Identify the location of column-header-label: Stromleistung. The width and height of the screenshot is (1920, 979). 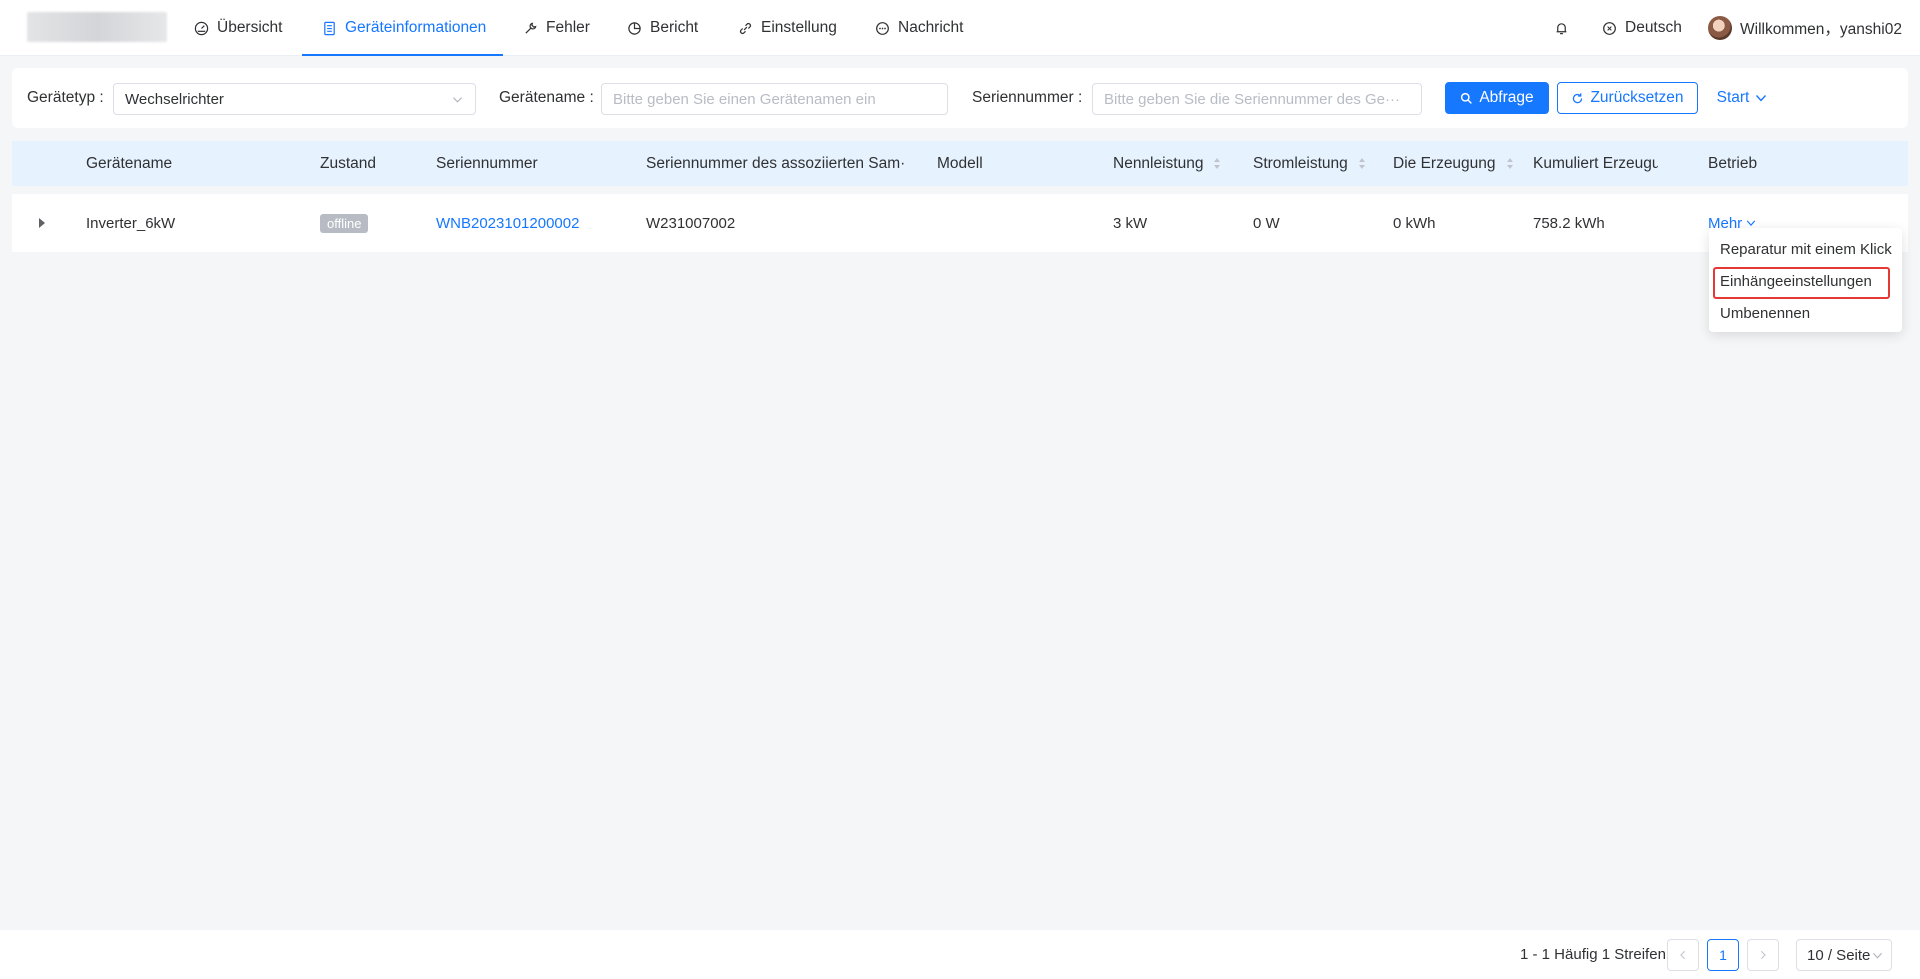
(1300, 163).